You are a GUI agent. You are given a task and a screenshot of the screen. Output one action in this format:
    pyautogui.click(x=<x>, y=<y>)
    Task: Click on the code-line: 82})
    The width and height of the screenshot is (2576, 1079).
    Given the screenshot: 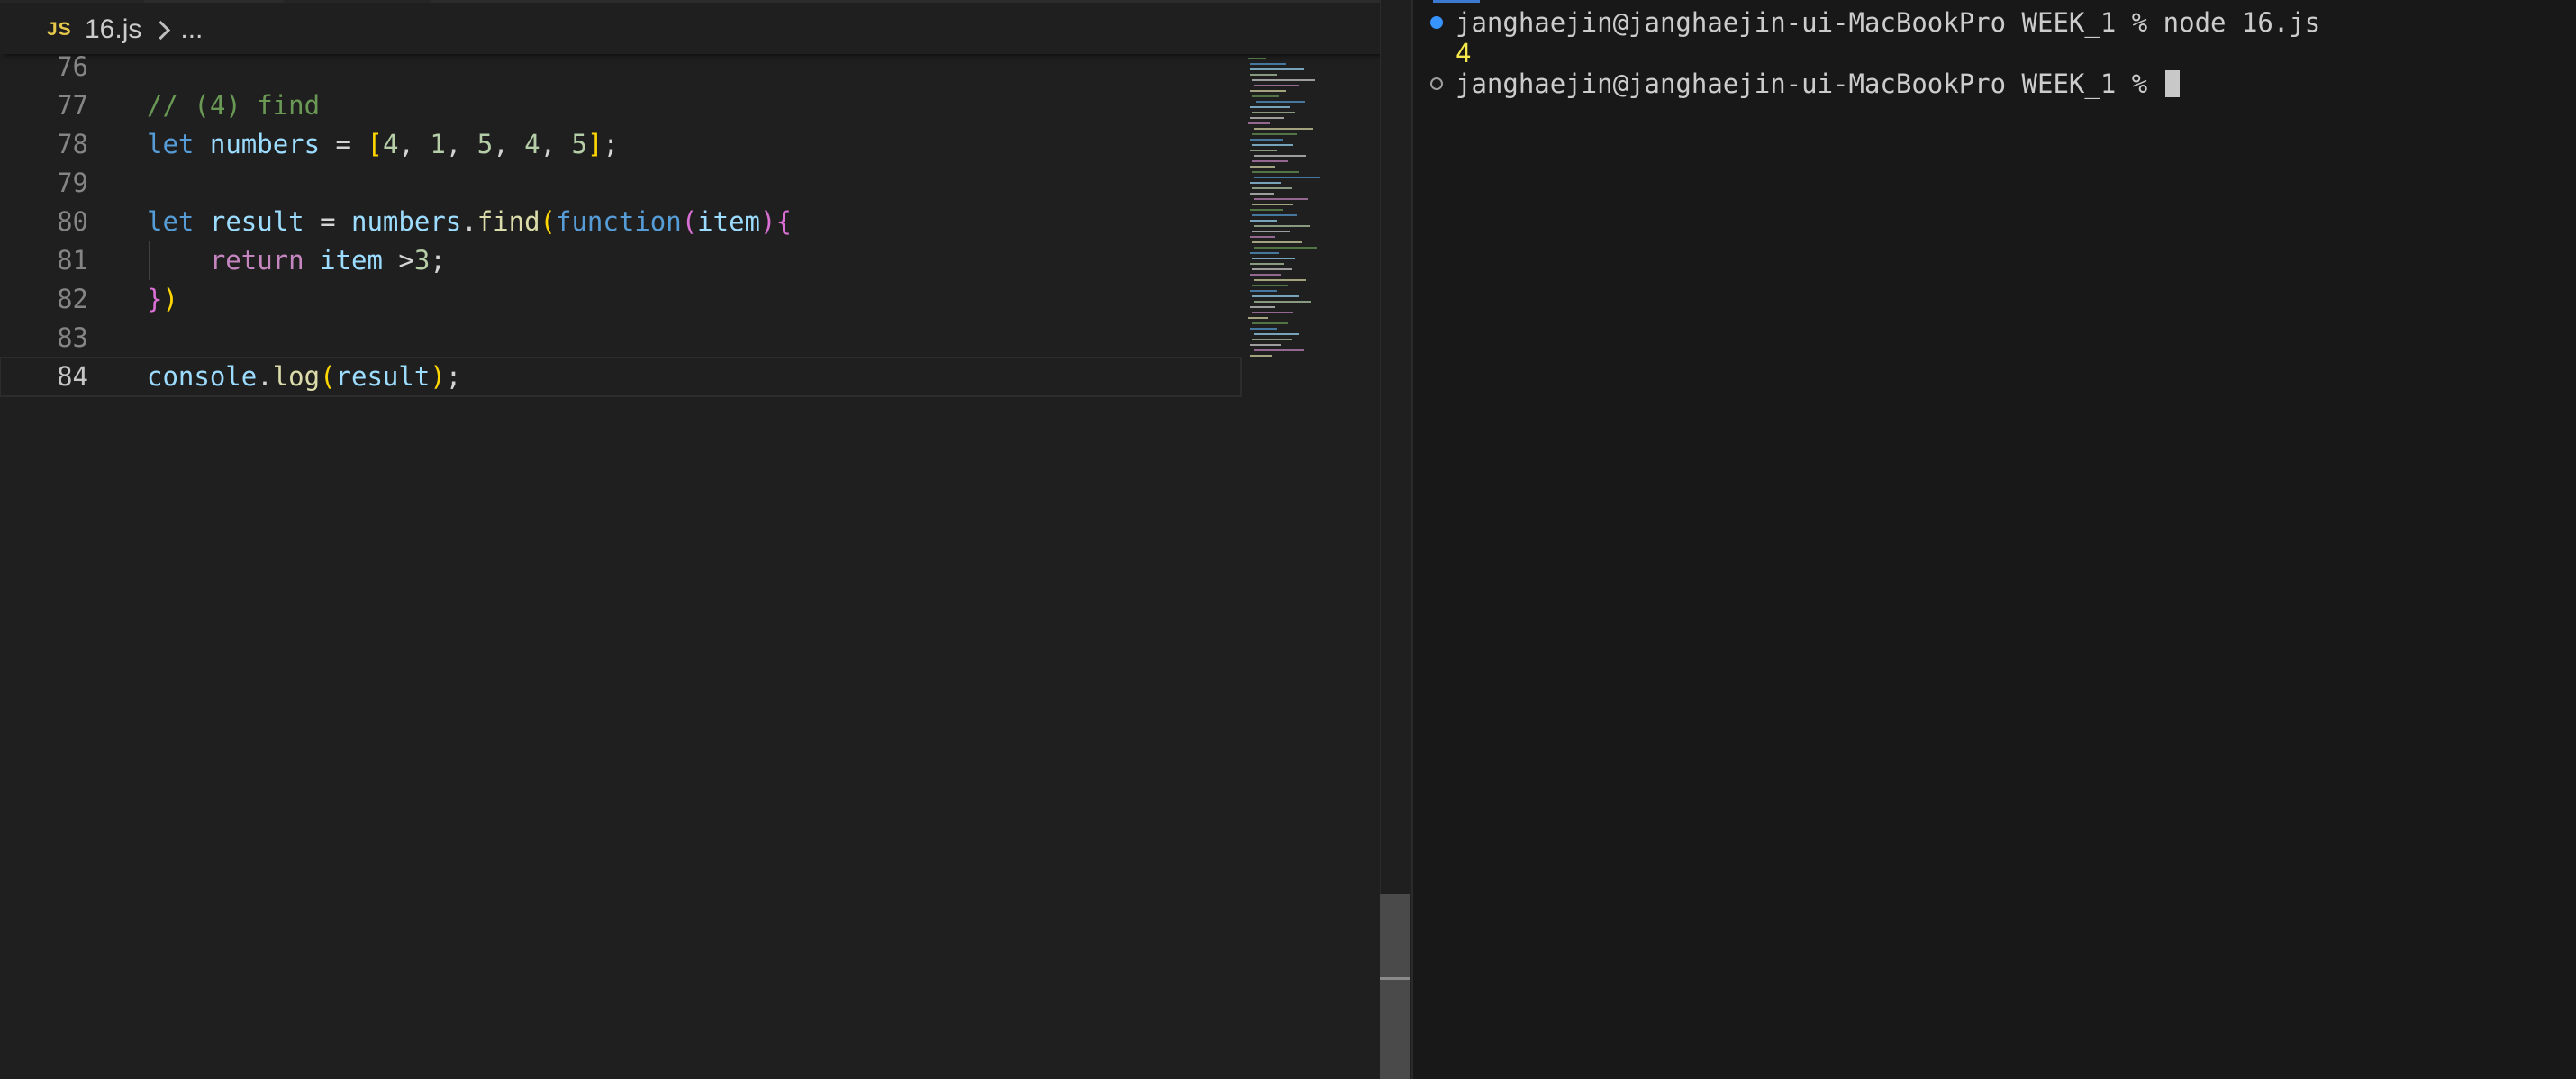 What is the action you would take?
    pyautogui.click(x=620, y=299)
    